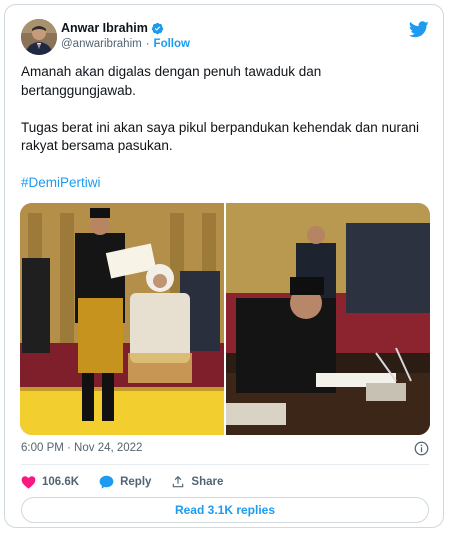  What do you see at coordinates (225, 510) in the screenshot?
I see `read-replies-button: Read 3.1K replies` at bounding box center [225, 510].